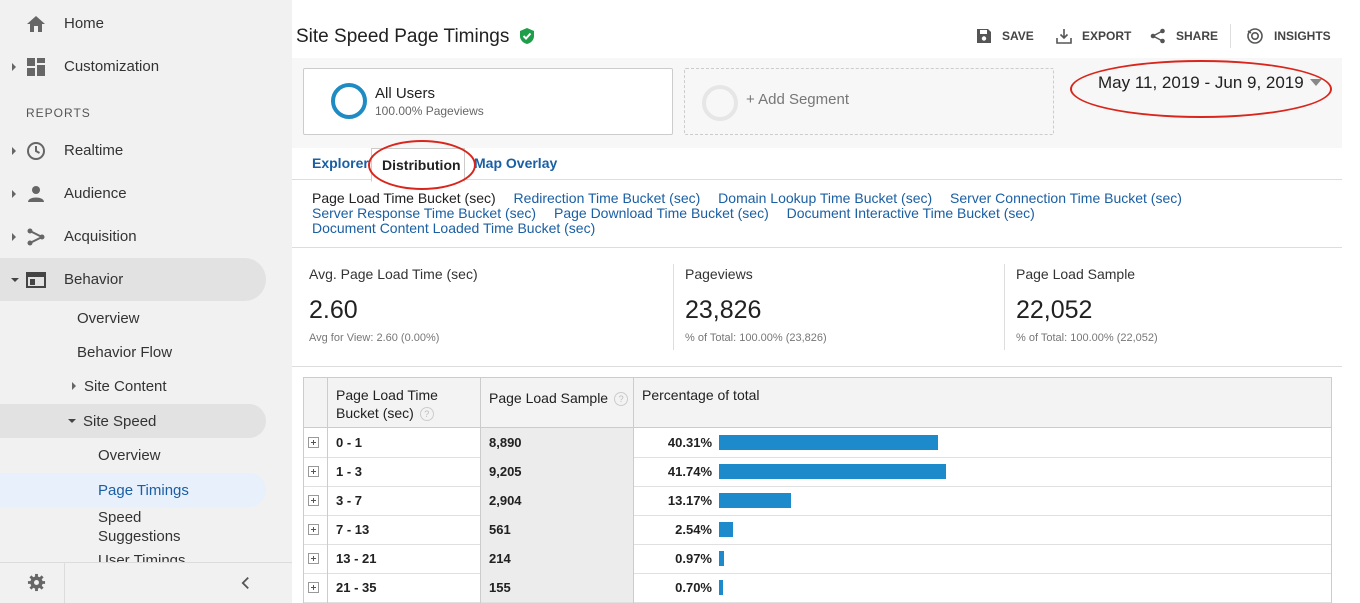  Describe the element at coordinates (756, 338) in the screenshot. I see `metric-subtext: % of Total: 100.00% (23,826)` at that location.